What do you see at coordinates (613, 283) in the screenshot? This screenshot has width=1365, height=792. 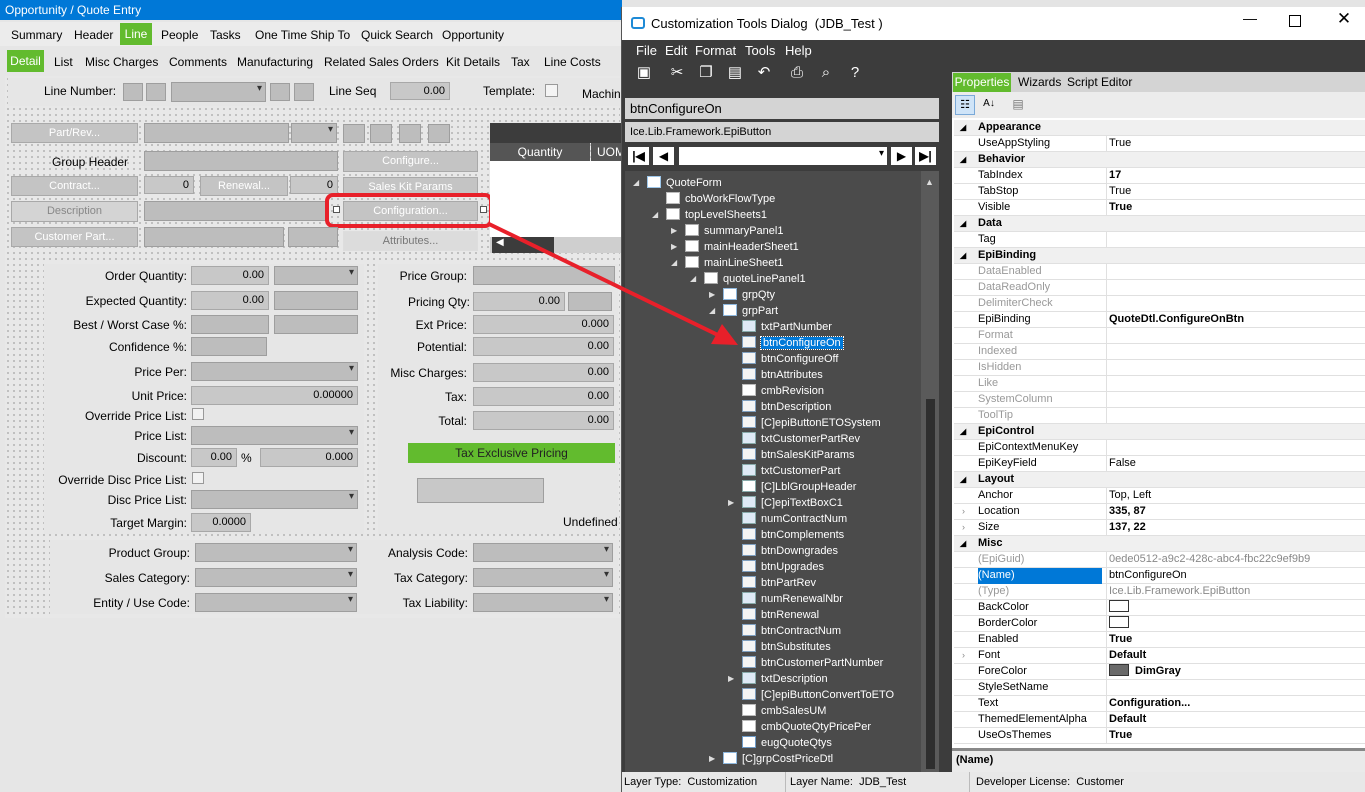 I see `annotation-arrow` at bounding box center [613, 283].